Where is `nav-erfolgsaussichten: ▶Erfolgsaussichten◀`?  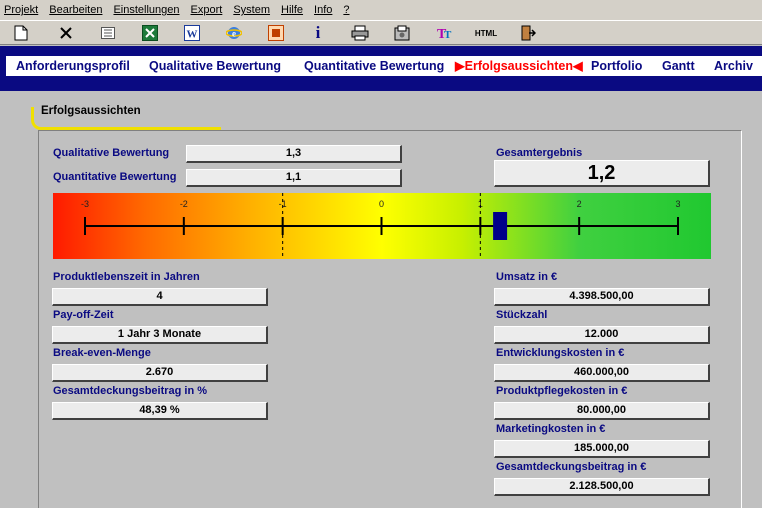 nav-erfolgsaussichten: ▶Erfolgsaussichten◀ is located at coordinates (519, 66).